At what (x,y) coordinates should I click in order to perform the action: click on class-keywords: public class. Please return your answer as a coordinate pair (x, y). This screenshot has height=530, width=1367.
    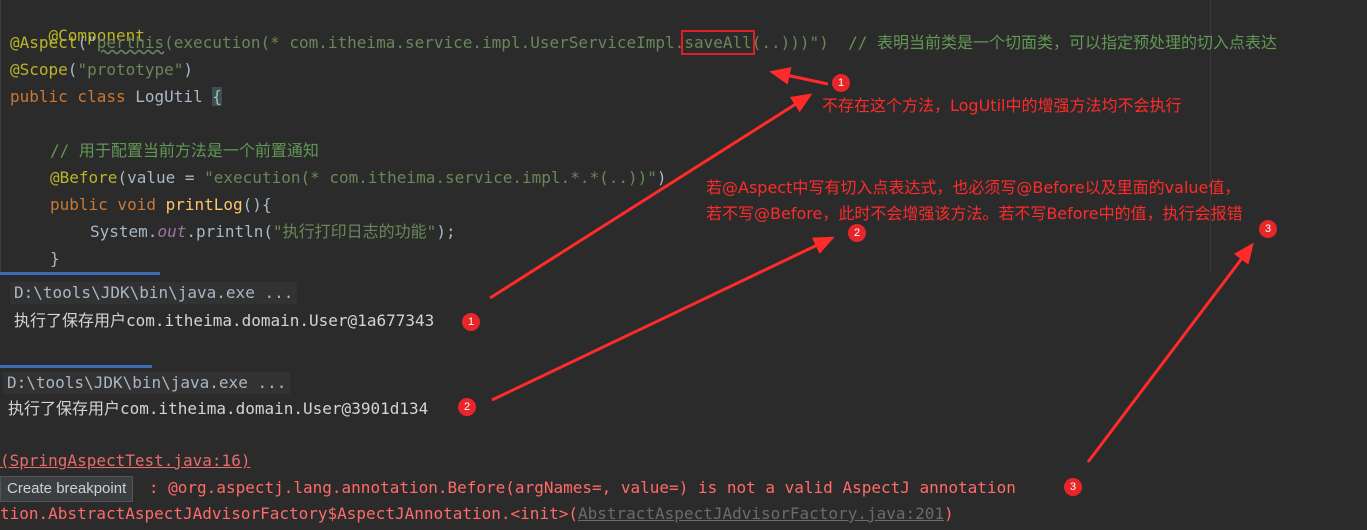
    Looking at the image, I should click on (68, 96).